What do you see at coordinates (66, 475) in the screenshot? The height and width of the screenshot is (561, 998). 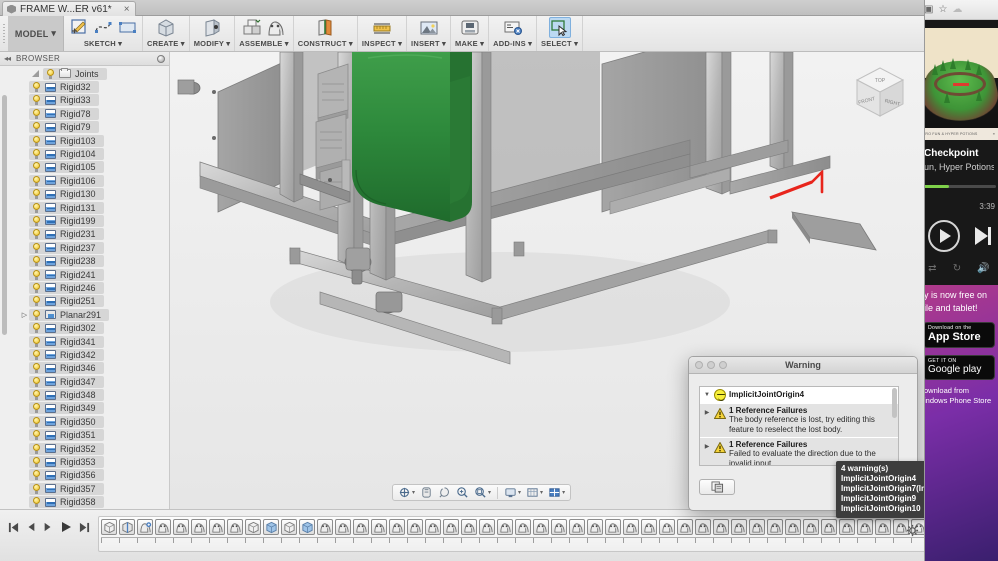 I see `joint-node: Rigid356` at bounding box center [66, 475].